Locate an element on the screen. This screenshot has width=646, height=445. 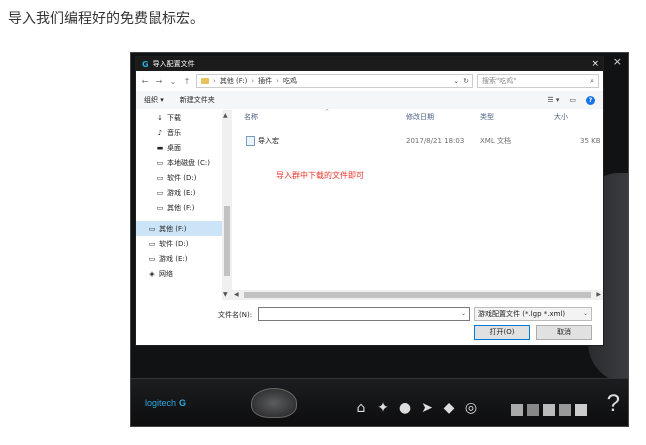
breadcrumb-item: 其他 (F:) is located at coordinates (234, 81).